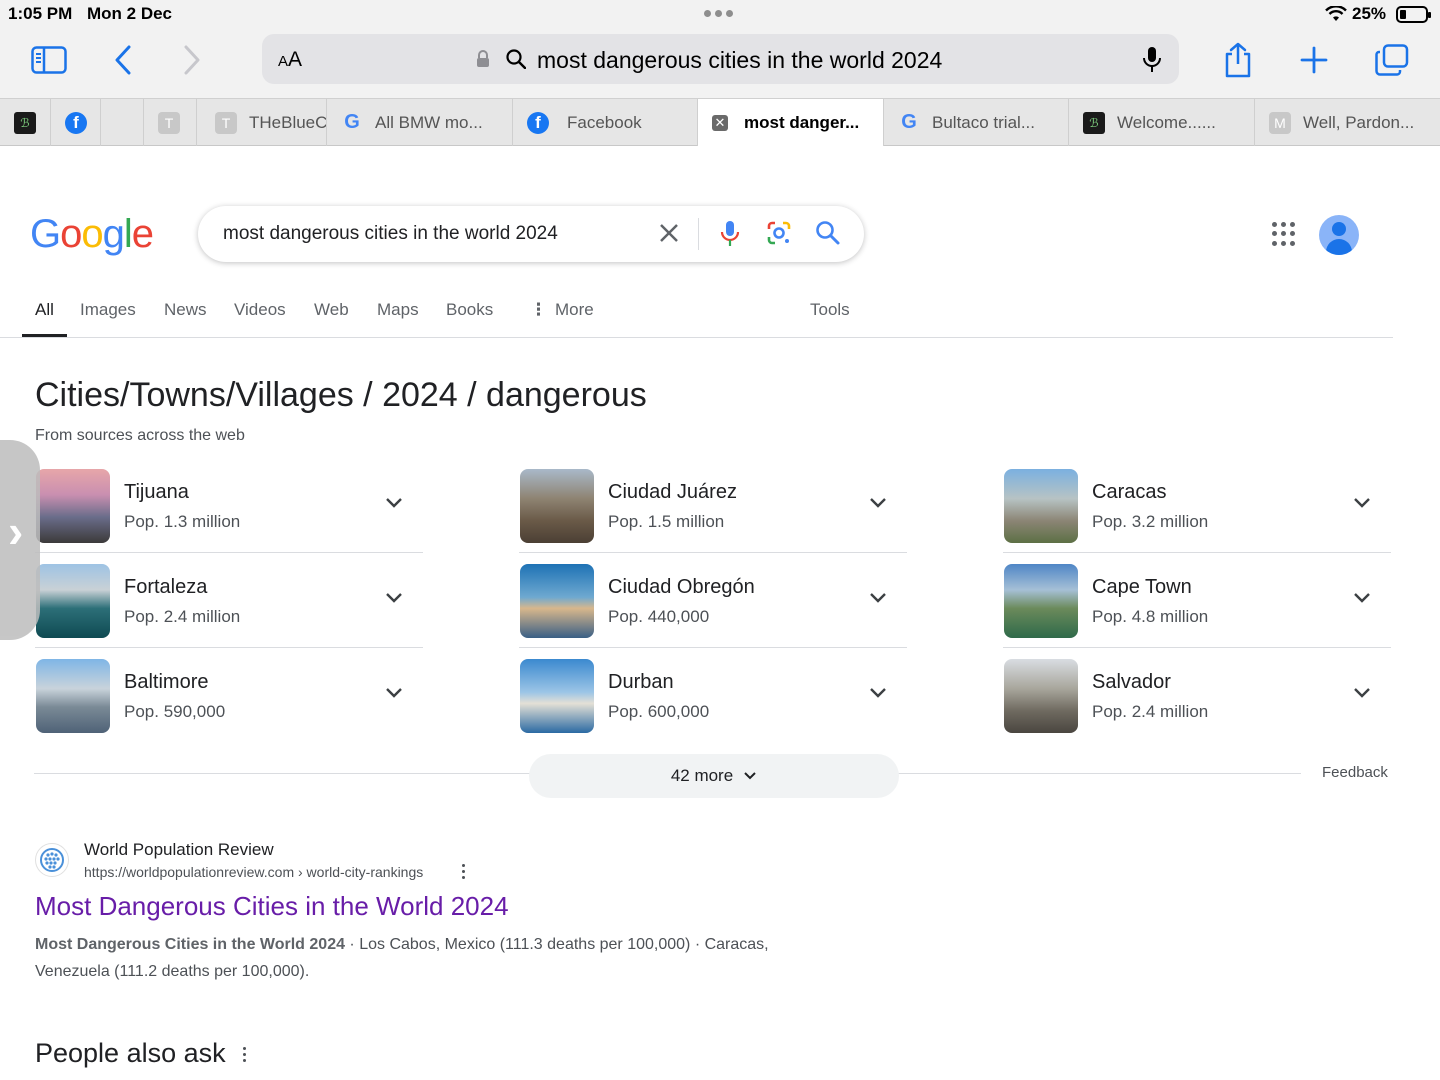 This screenshot has width=1440, height=1080. Describe the element at coordinates (44, 318) in the screenshot. I see `tab-all: All` at that location.